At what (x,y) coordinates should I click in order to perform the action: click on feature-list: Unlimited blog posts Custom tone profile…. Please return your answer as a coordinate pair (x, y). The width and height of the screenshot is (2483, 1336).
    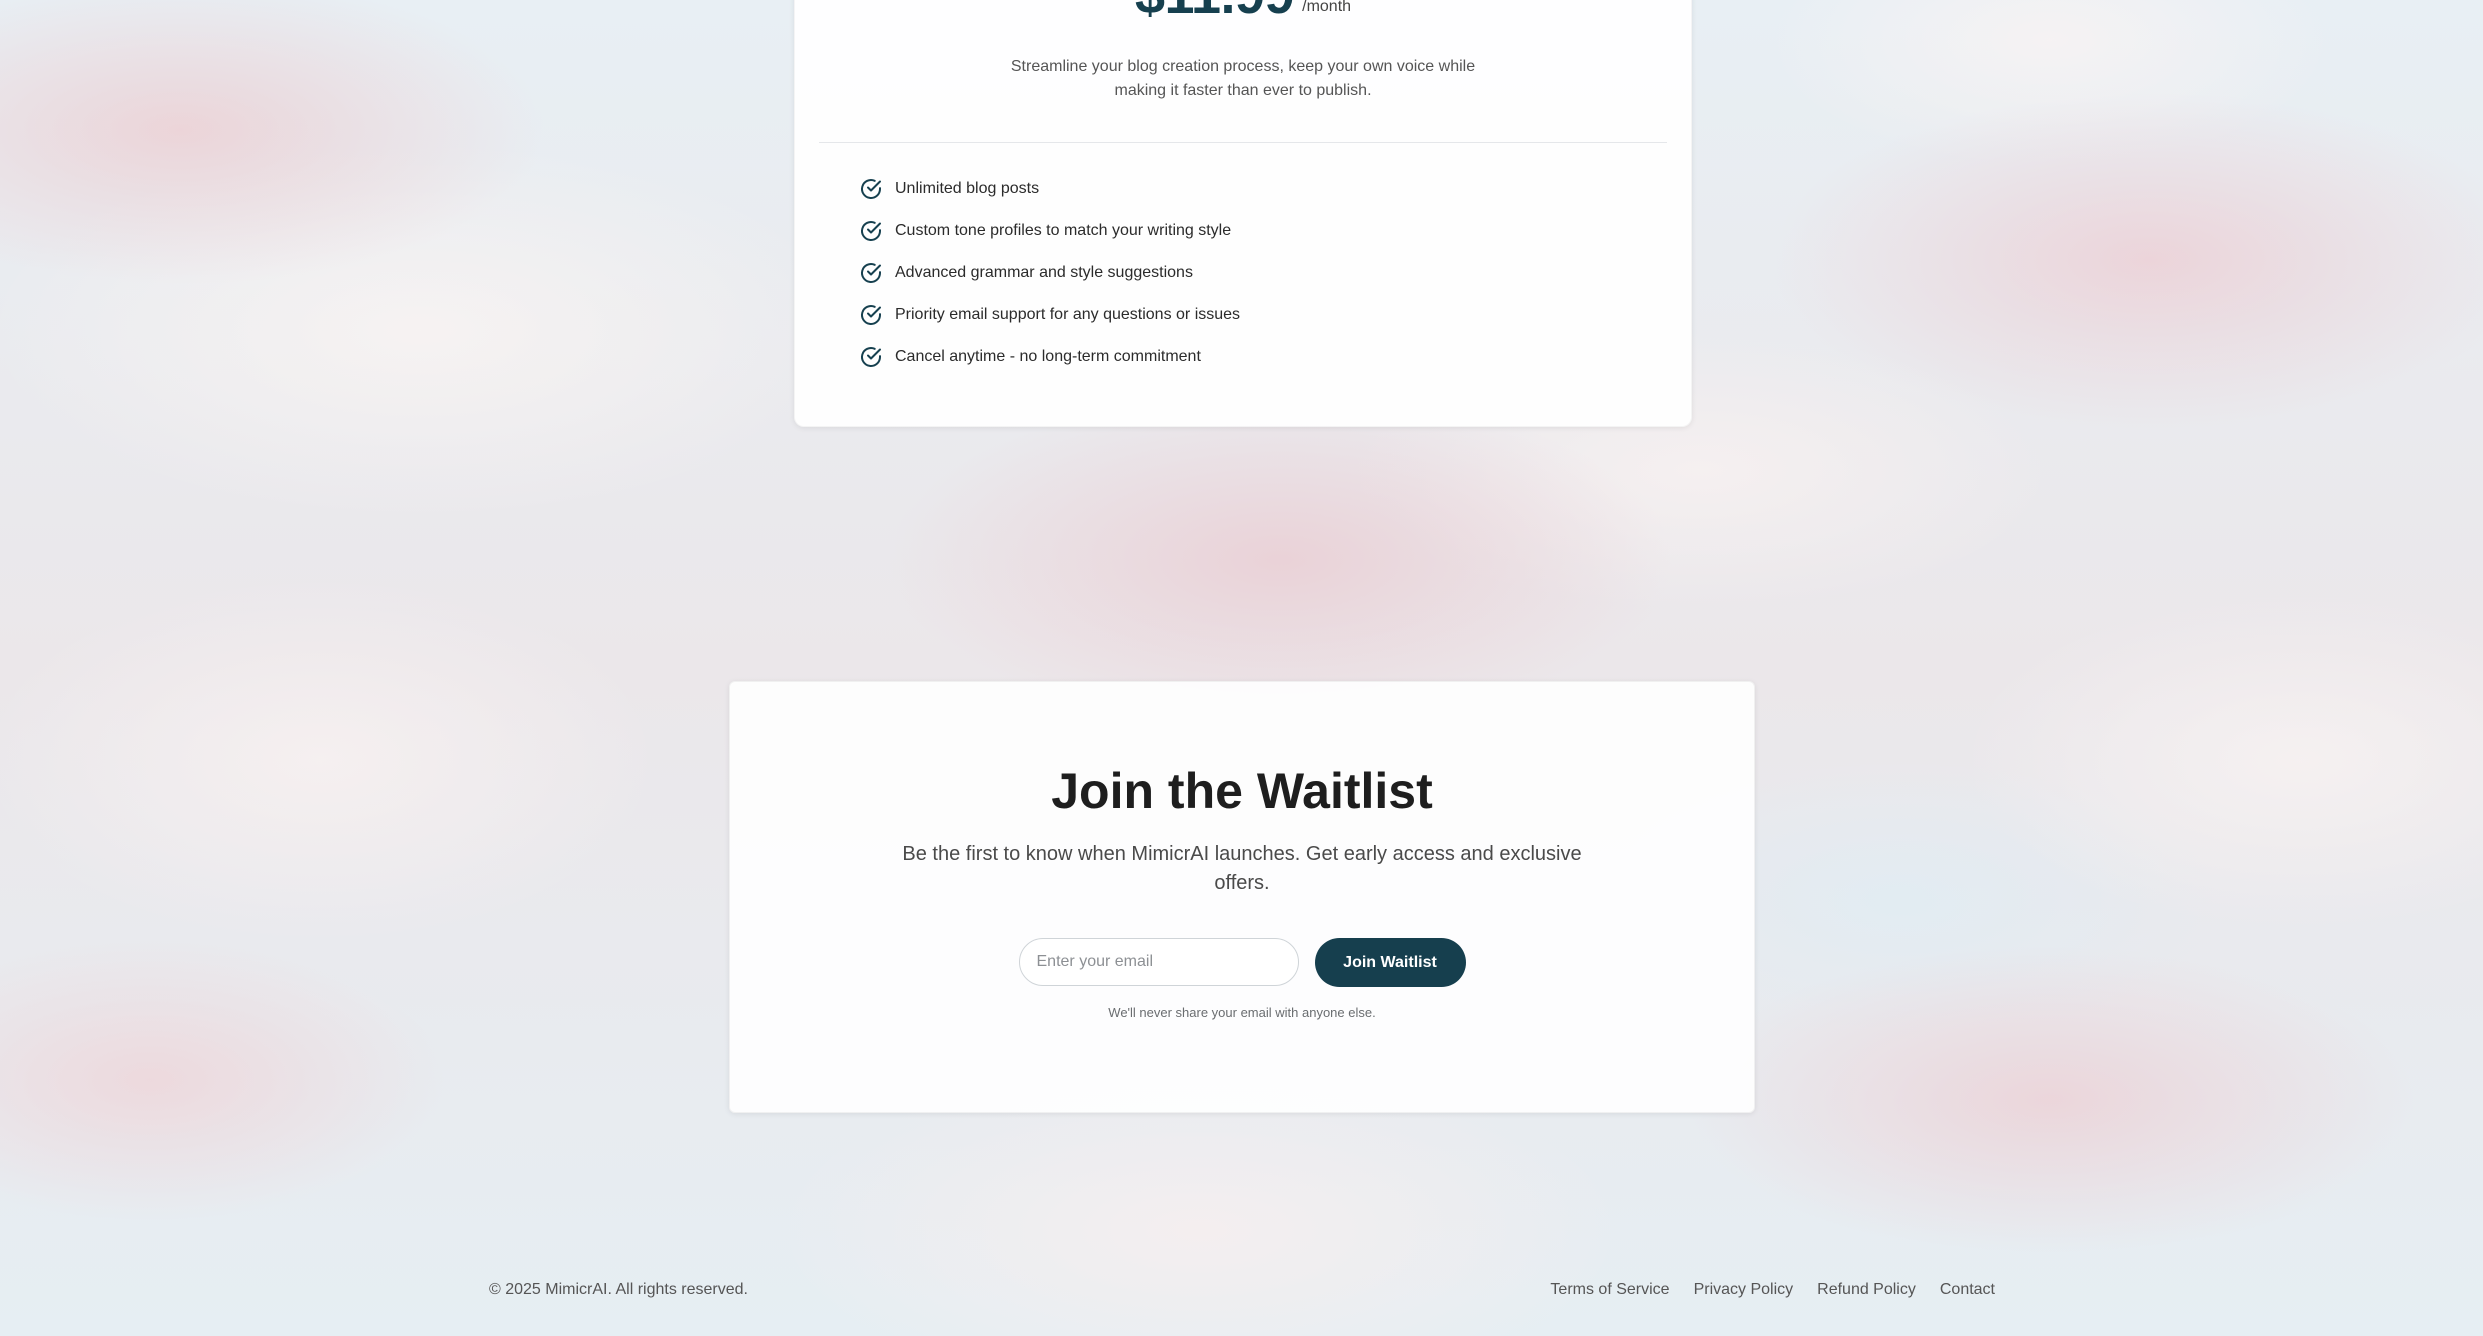
    Looking at the image, I should click on (1049, 273).